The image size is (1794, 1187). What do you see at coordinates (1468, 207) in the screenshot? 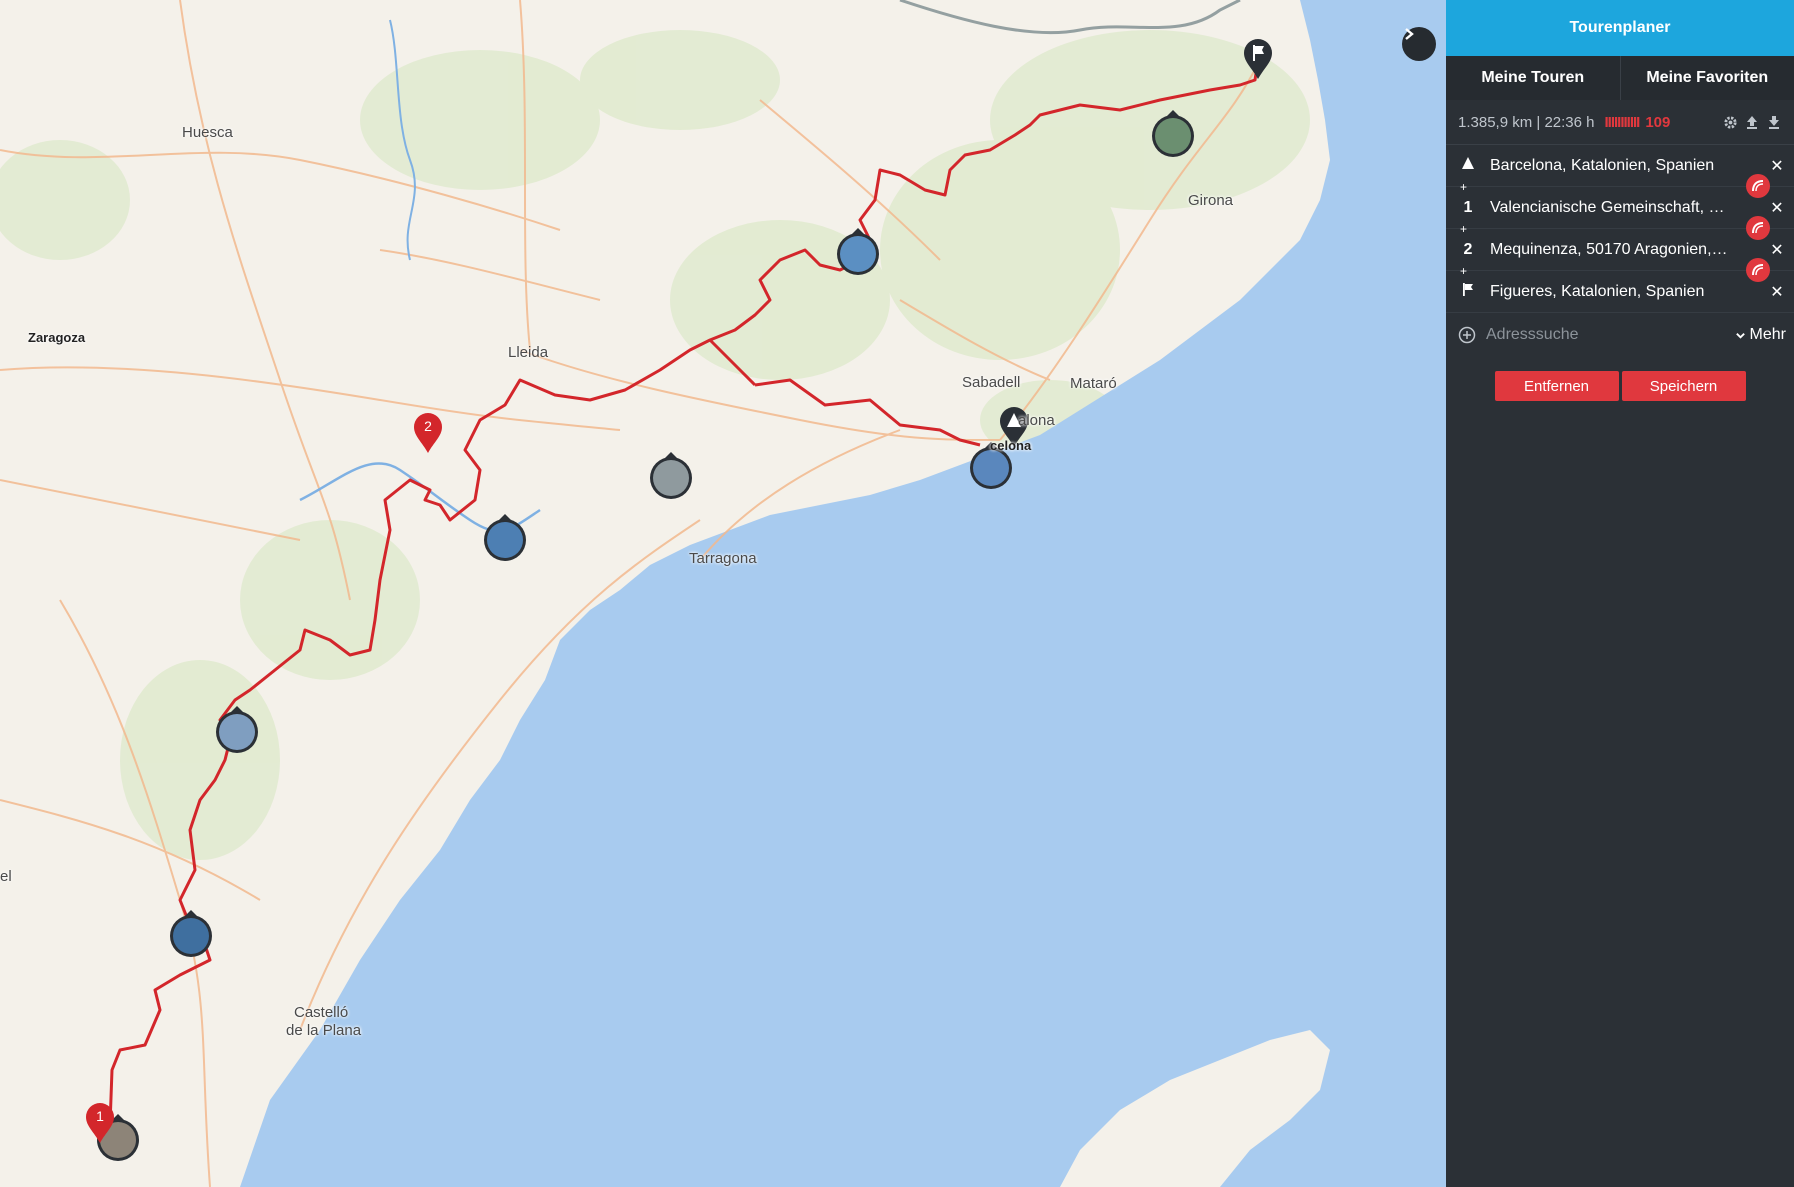
I see `waypoint-number: 1` at bounding box center [1468, 207].